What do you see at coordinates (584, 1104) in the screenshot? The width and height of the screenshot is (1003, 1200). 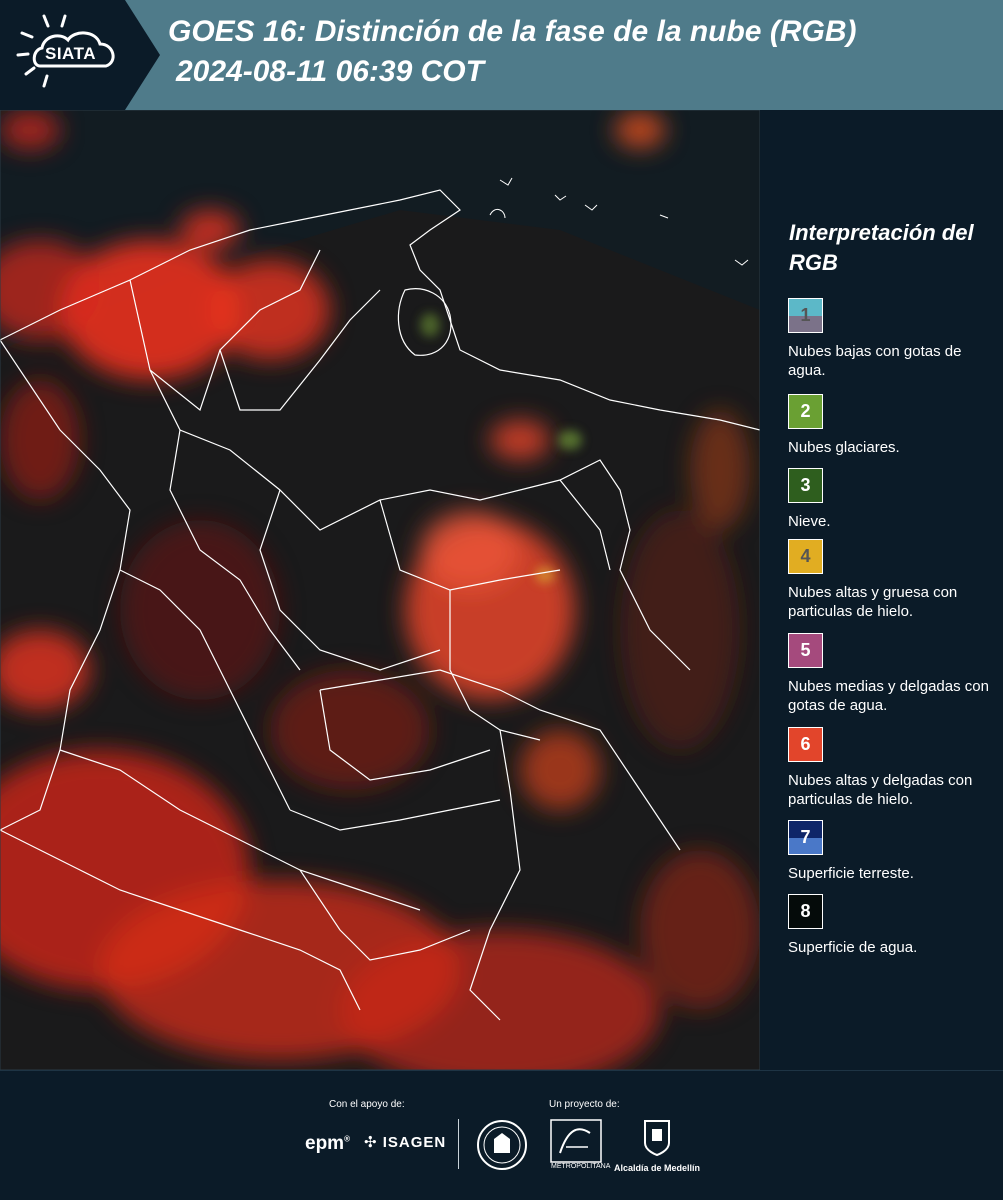 I see `project-label: Un proyecto de:` at bounding box center [584, 1104].